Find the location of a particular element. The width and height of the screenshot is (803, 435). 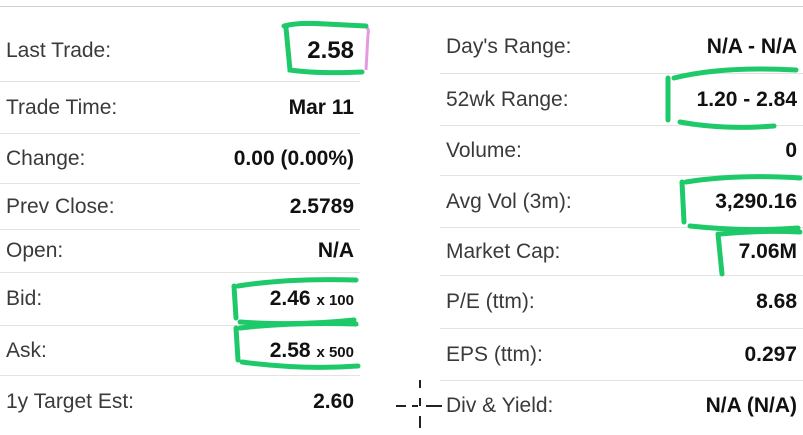

volume-value: 0 is located at coordinates (791, 150).